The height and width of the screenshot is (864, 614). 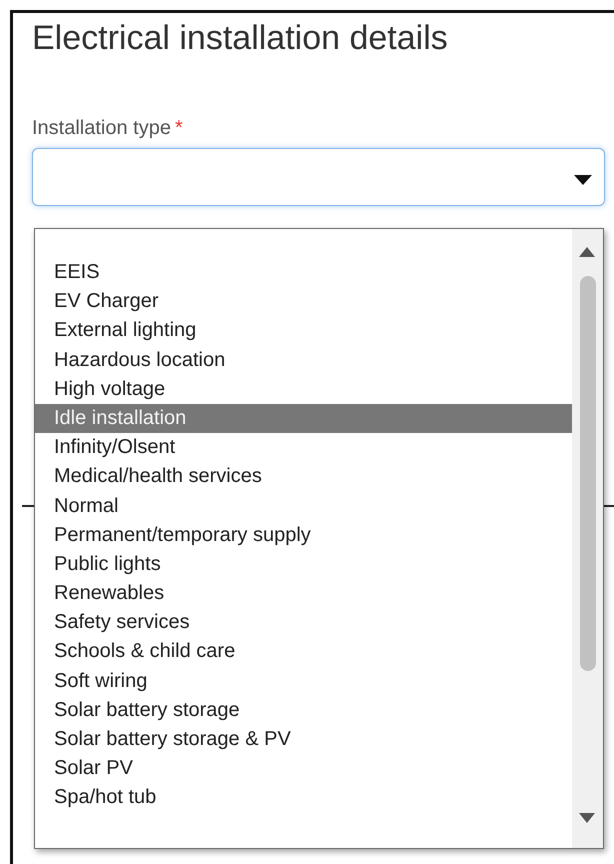 I want to click on dropdown-option: Renewables, so click(x=303, y=593).